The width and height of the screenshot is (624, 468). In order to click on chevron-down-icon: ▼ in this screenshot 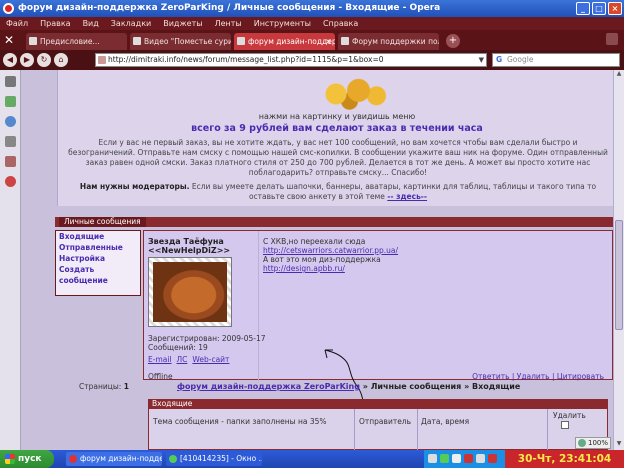, I will do `click(481, 60)`.